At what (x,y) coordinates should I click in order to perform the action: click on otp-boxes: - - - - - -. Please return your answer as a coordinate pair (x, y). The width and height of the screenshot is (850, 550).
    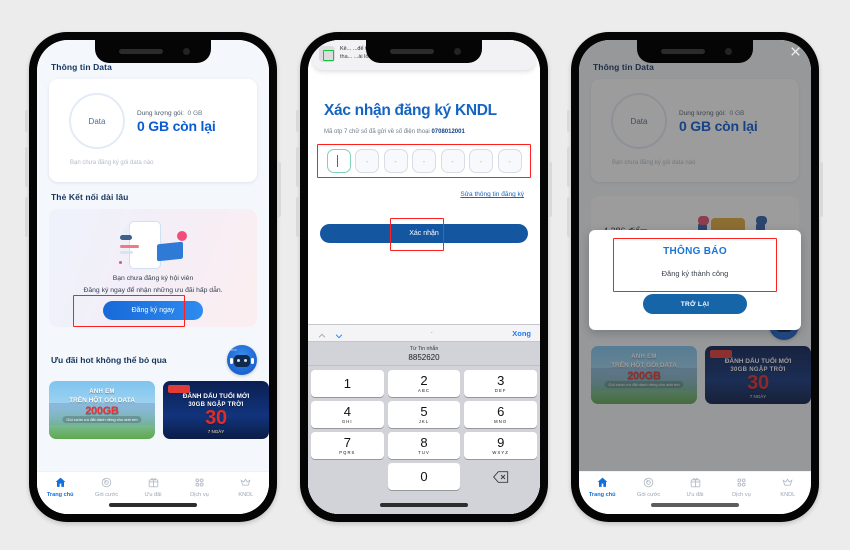
    Looking at the image, I should click on (424, 161).